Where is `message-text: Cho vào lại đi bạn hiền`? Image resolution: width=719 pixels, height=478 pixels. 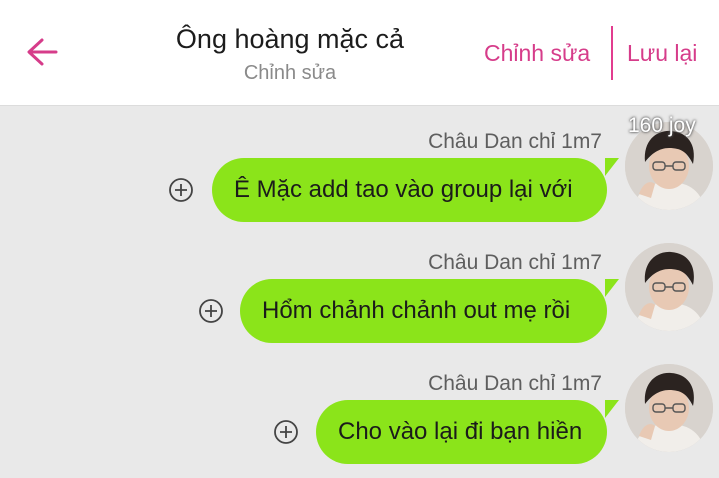 message-text: Cho vào lại đi bạn hiền is located at coordinates (460, 431).